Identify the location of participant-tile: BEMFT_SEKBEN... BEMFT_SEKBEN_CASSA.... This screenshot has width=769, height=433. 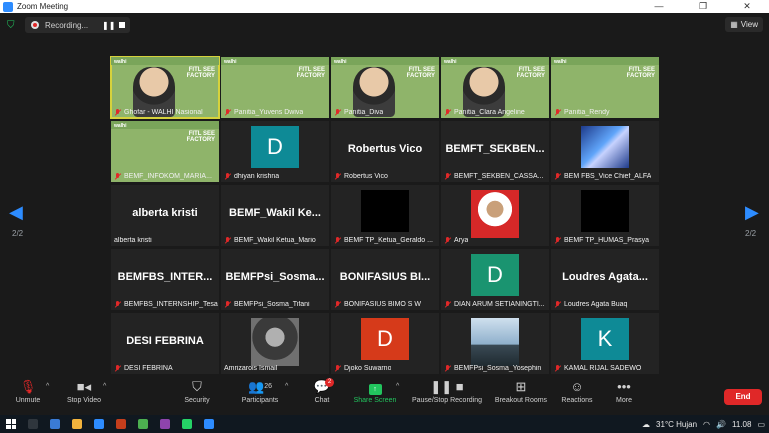
(495, 151).